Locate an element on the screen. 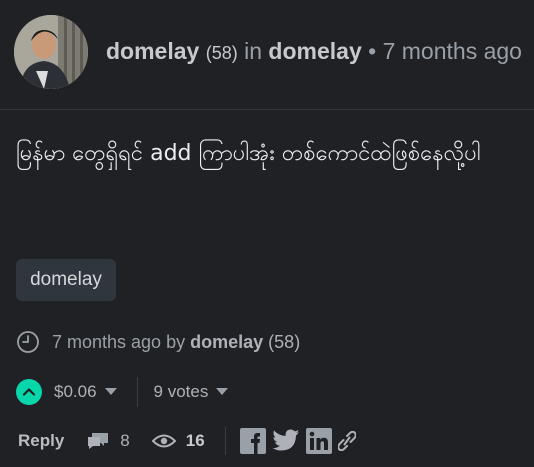 Image resolution: width=534 pixels, height=467 pixels. post-footer: Reply 8 16 is located at coordinates (187, 441).